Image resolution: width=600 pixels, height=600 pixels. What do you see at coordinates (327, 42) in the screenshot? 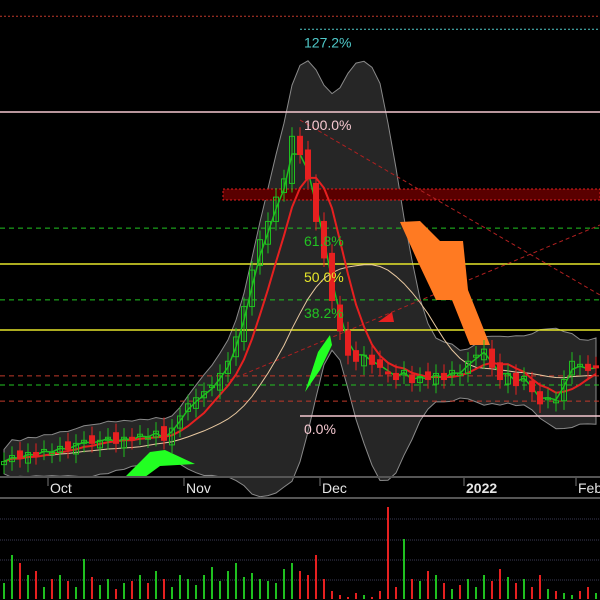
I see `fib-label: 127.2%` at bounding box center [327, 42].